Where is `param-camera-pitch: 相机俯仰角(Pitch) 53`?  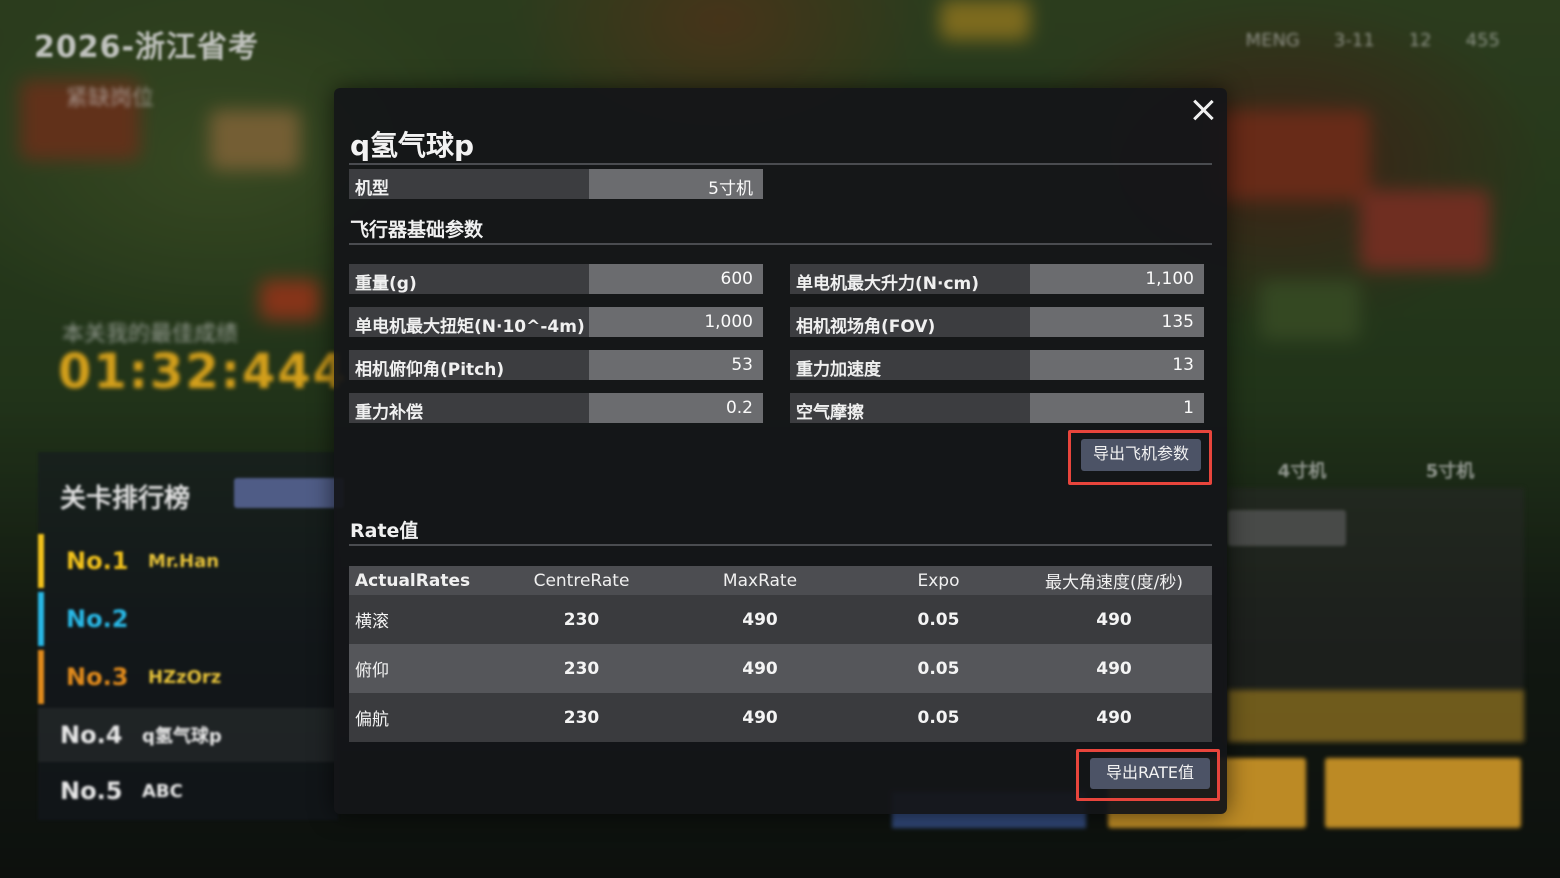 param-camera-pitch: 相机俯仰角(Pitch) 53 is located at coordinates (556, 365).